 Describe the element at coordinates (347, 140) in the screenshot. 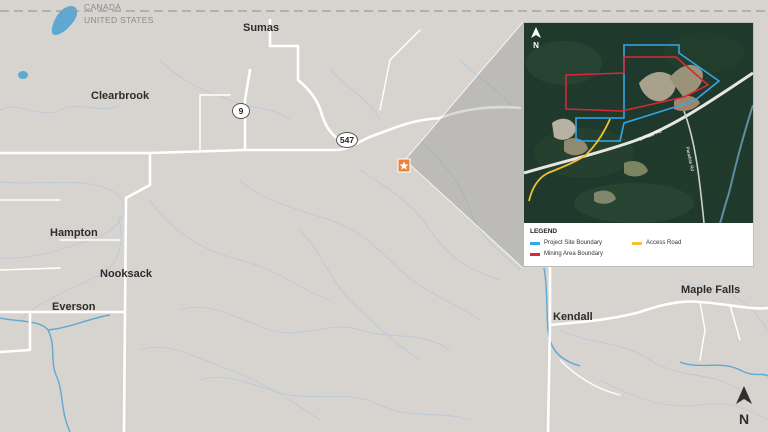

I see `route-shield-547: 547` at that location.